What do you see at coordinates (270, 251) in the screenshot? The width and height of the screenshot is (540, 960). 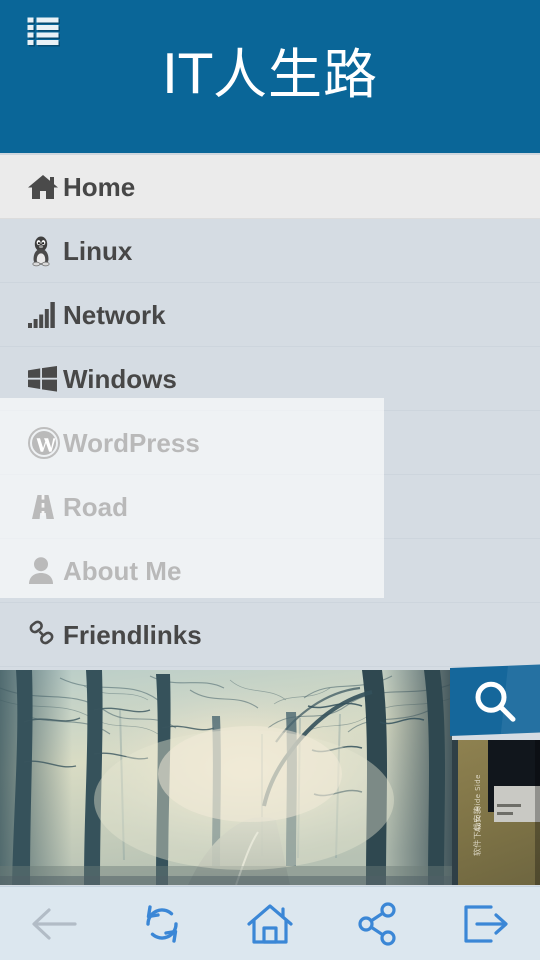 I see `nav-item-linux: Linux` at bounding box center [270, 251].